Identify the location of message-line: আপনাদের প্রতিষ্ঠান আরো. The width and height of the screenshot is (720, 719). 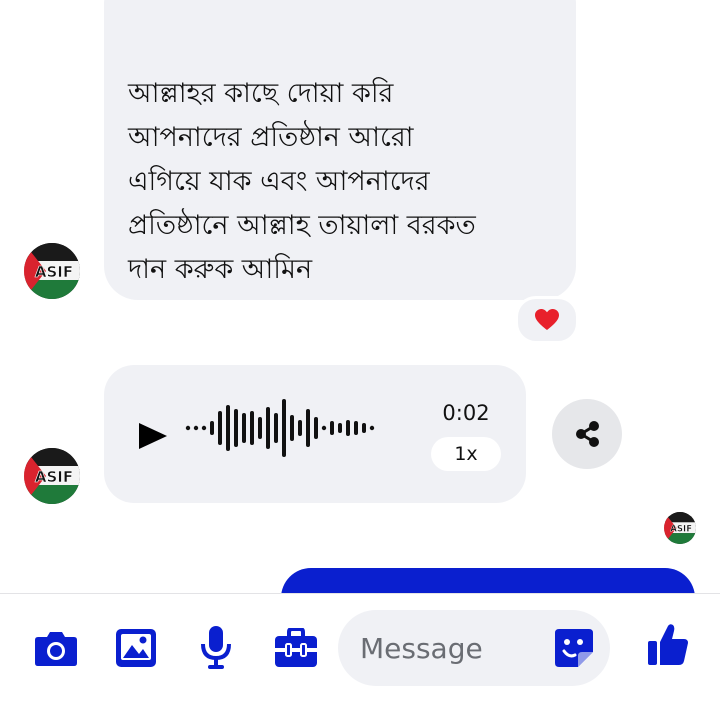
(271, 137).